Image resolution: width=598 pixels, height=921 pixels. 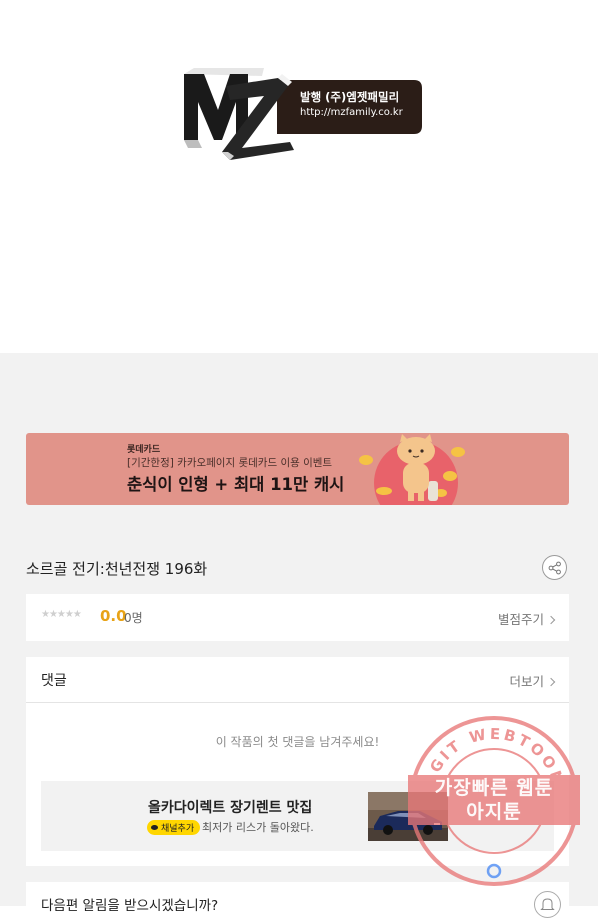 I want to click on comments-more-label: 더보기, so click(x=526, y=681).